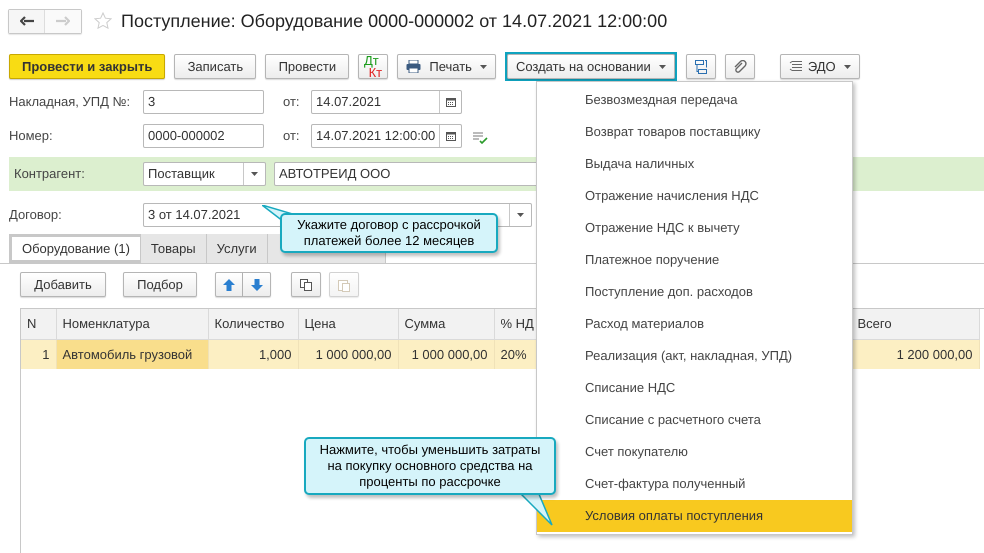 This screenshot has height=553, width=984. I want to click on field-label: Договор:, so click(36, 215).